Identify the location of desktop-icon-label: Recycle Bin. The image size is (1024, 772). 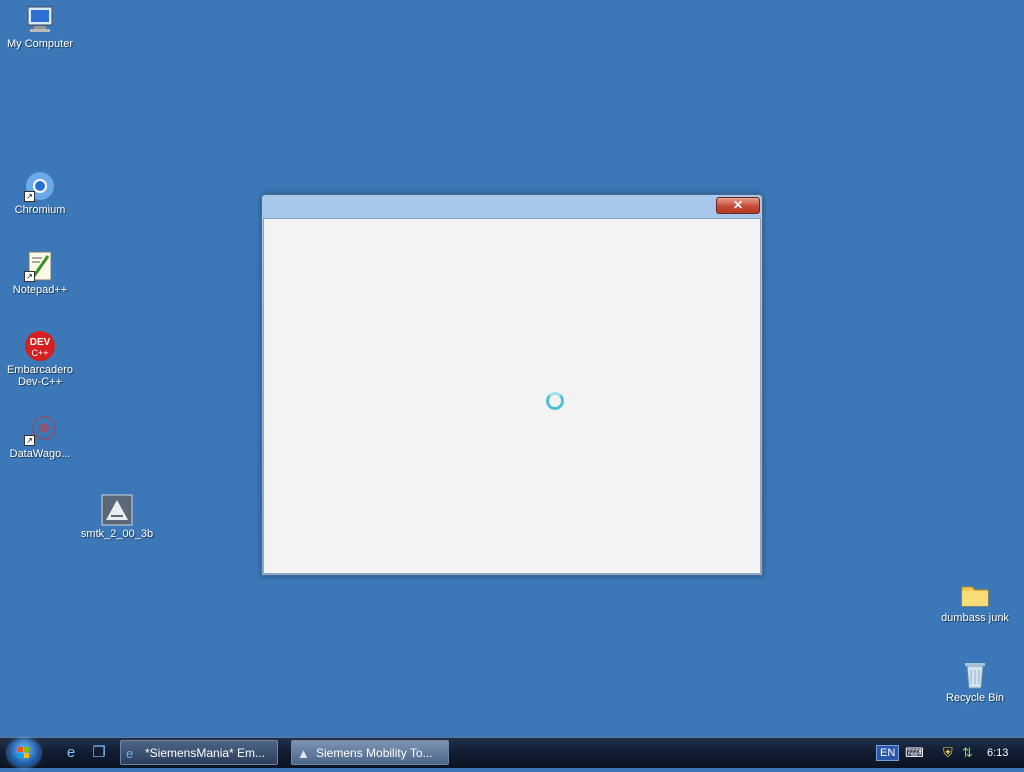
(975, 698).